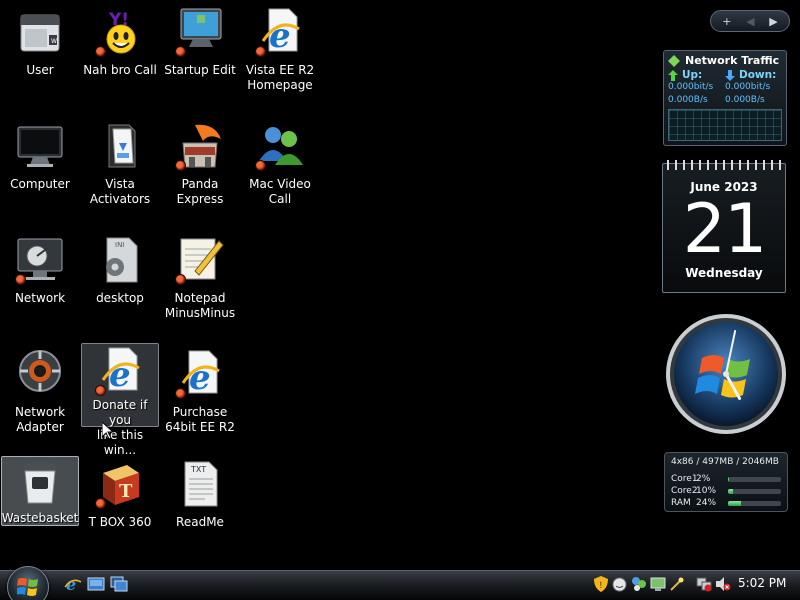 The image size is (800, 600). What do you see at coordinates (703, 479) in the screenshot?
I see `cpu-meter-row-percent: 2%` at bounding box center [703, 479].